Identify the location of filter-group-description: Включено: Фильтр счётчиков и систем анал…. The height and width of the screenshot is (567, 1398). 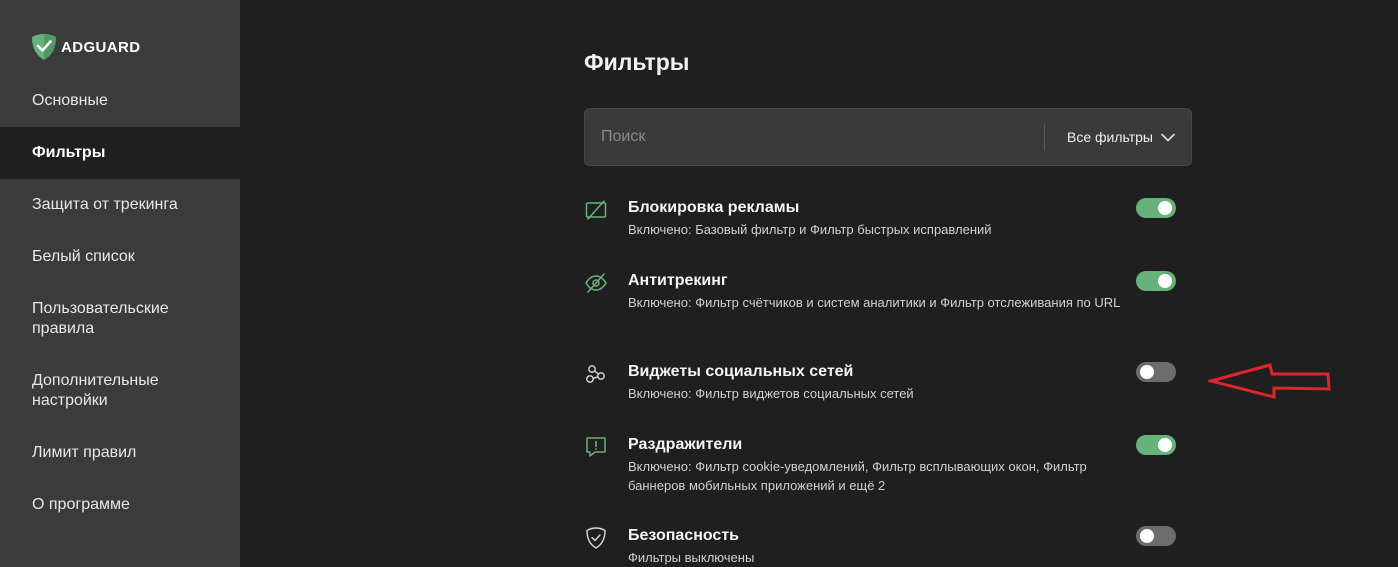
(874, 302).